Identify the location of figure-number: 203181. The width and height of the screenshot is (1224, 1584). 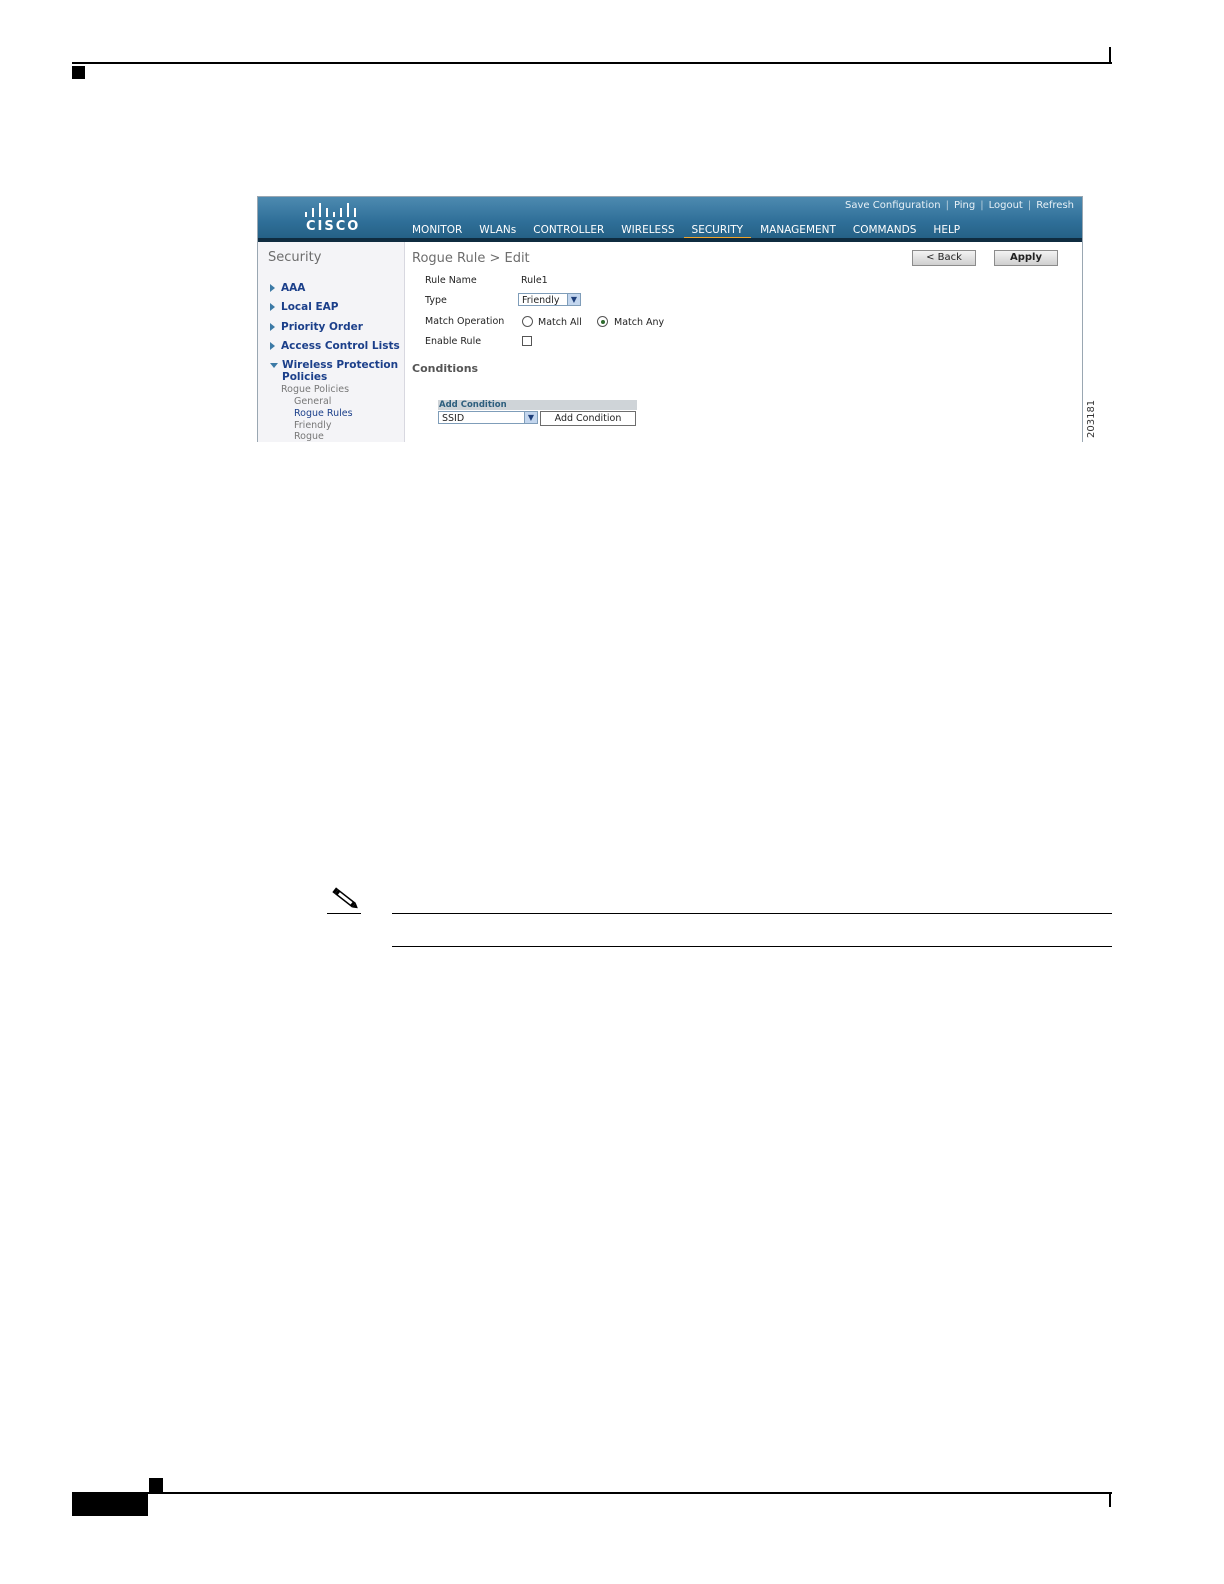
(1092, 420).